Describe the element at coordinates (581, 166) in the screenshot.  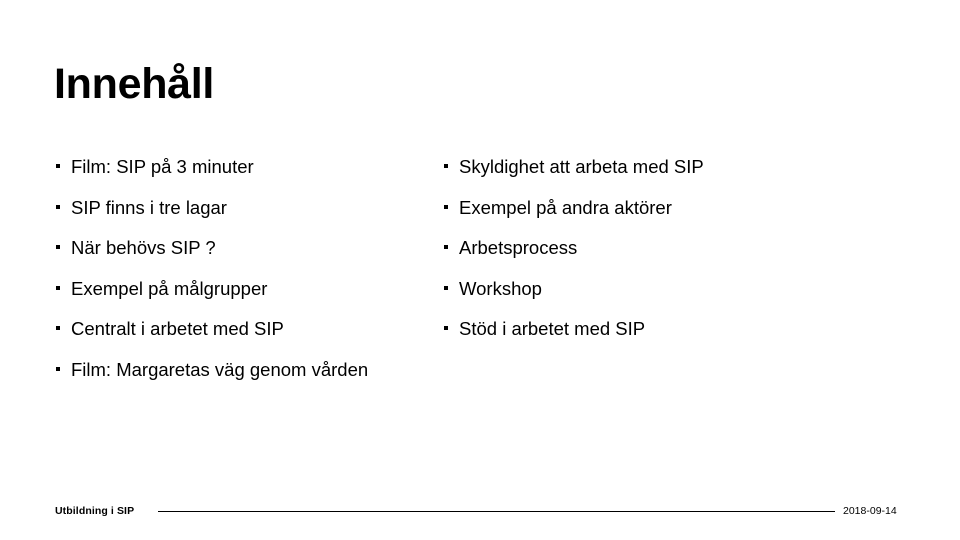
I see `list-item-label: Skyldighet att arbeta med SIP` at that location.